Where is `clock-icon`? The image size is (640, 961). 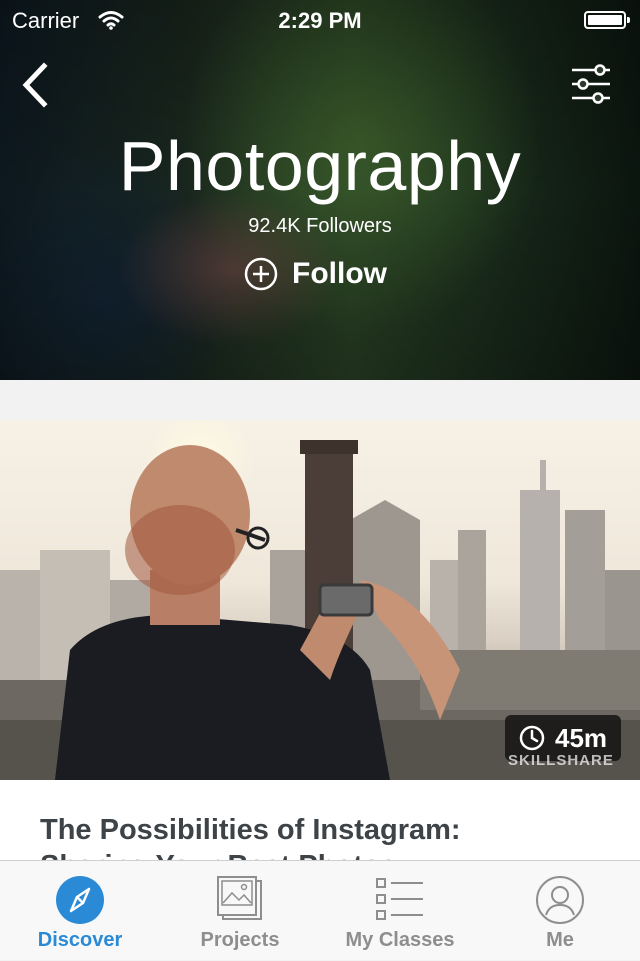 clock-icon is located at coordinates (532, 738).